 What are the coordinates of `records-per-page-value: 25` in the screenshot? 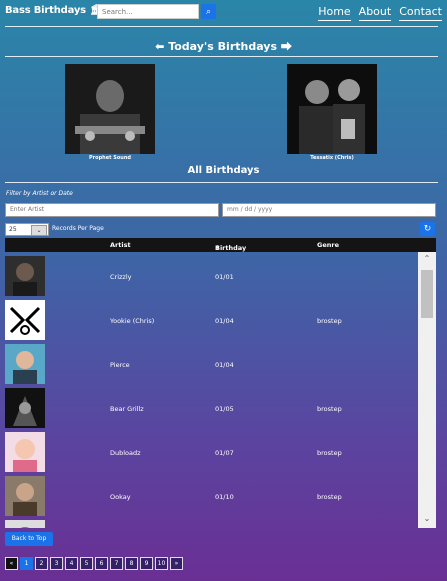 It's located at (13, 229).